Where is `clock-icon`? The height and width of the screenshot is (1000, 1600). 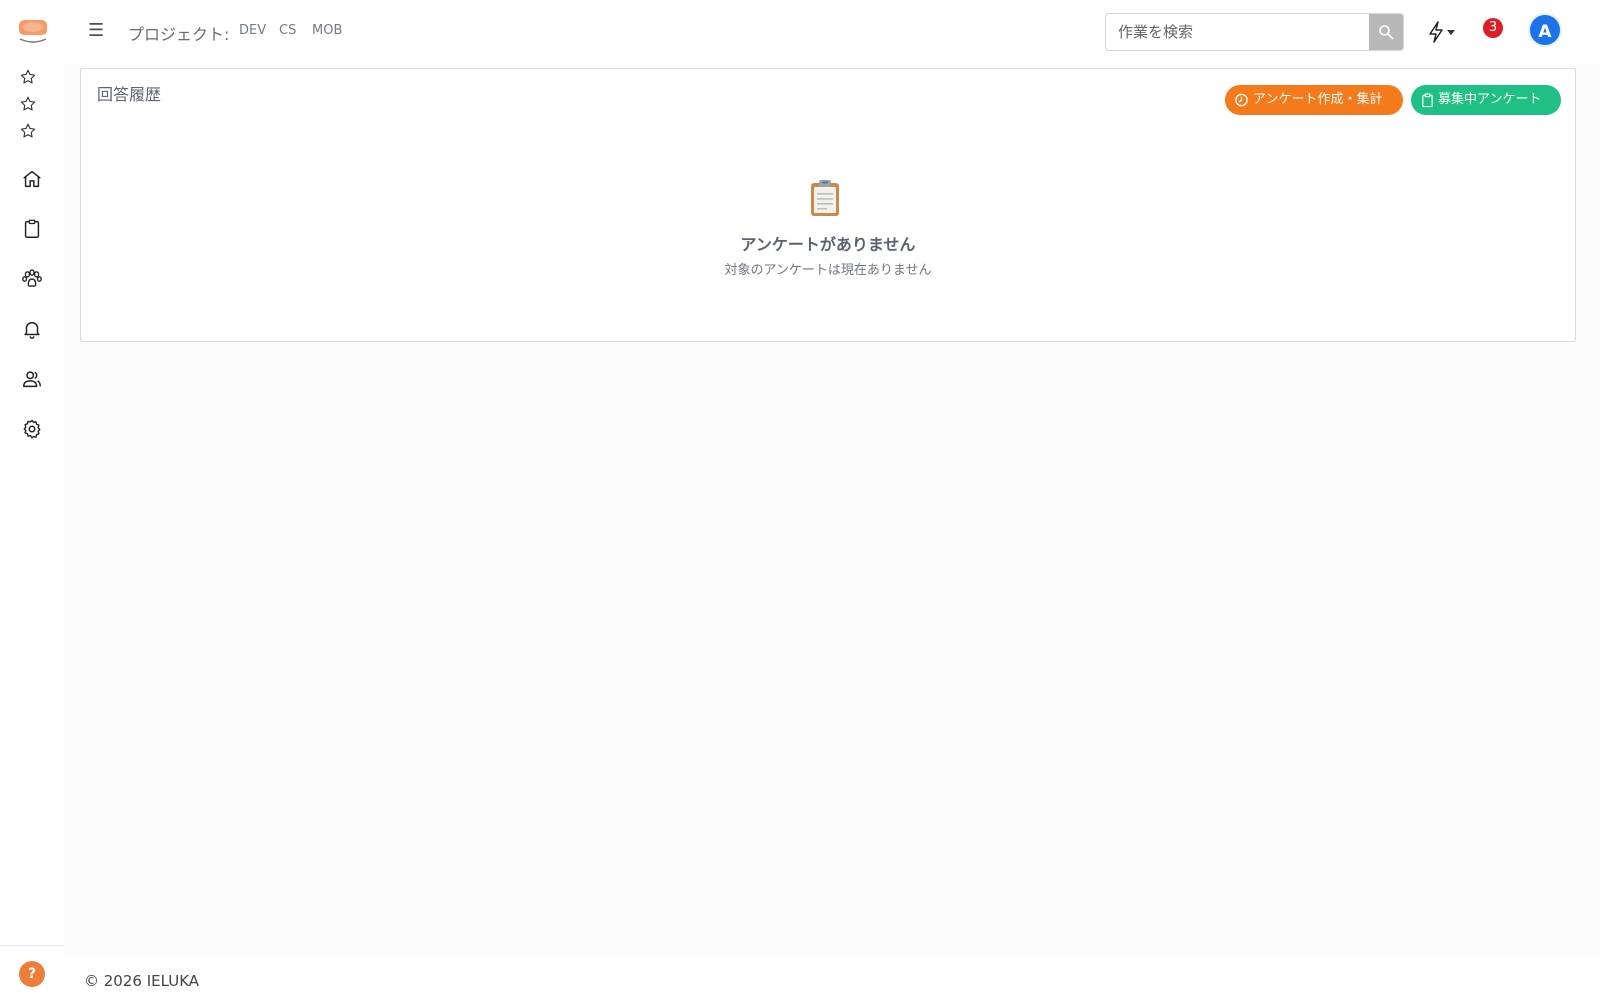 clock-icon is located at coordinates (1241, 100).